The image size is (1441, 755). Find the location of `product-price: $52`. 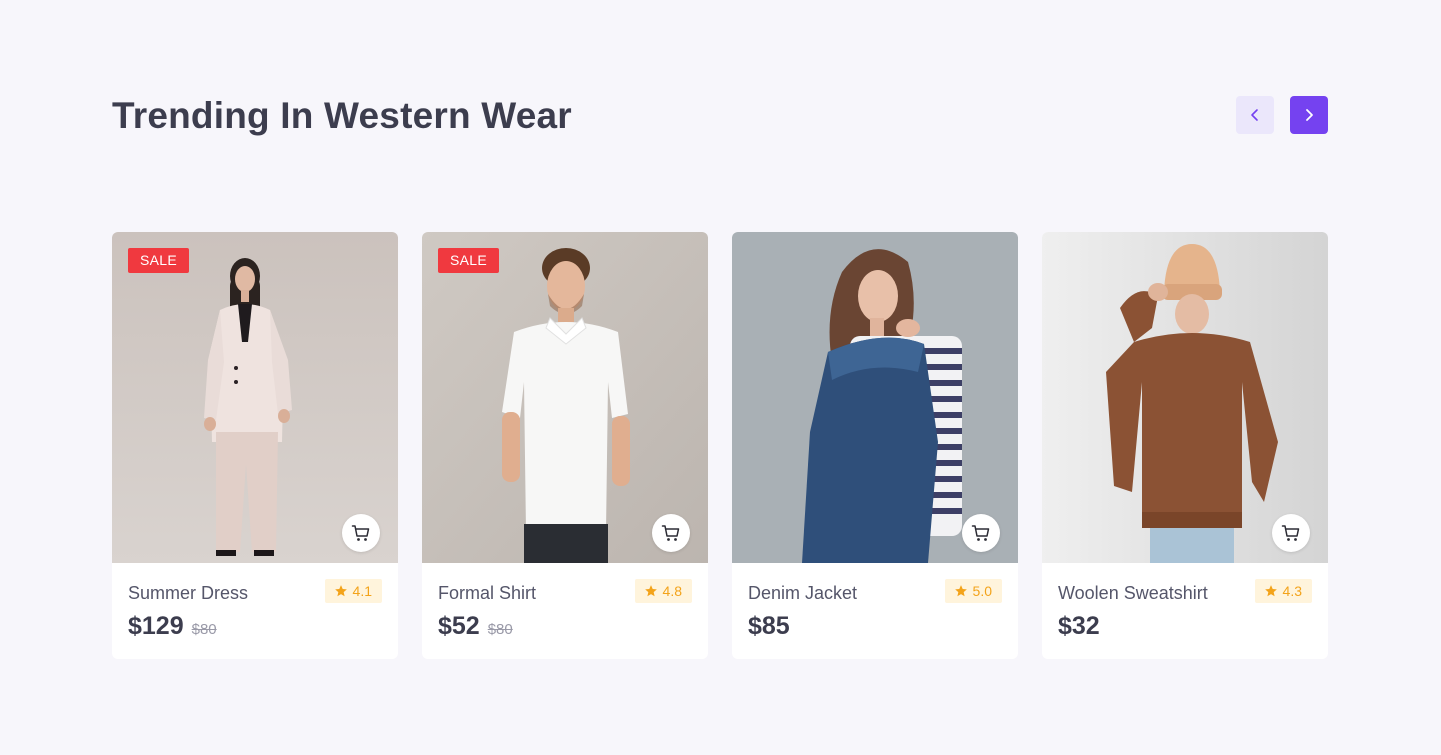

product-price: $52 is located at coordinates (459, 626).